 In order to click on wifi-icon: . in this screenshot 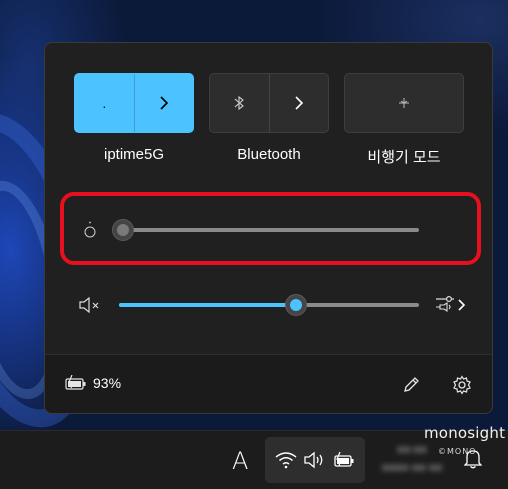, I will do `click(104, 103)`.